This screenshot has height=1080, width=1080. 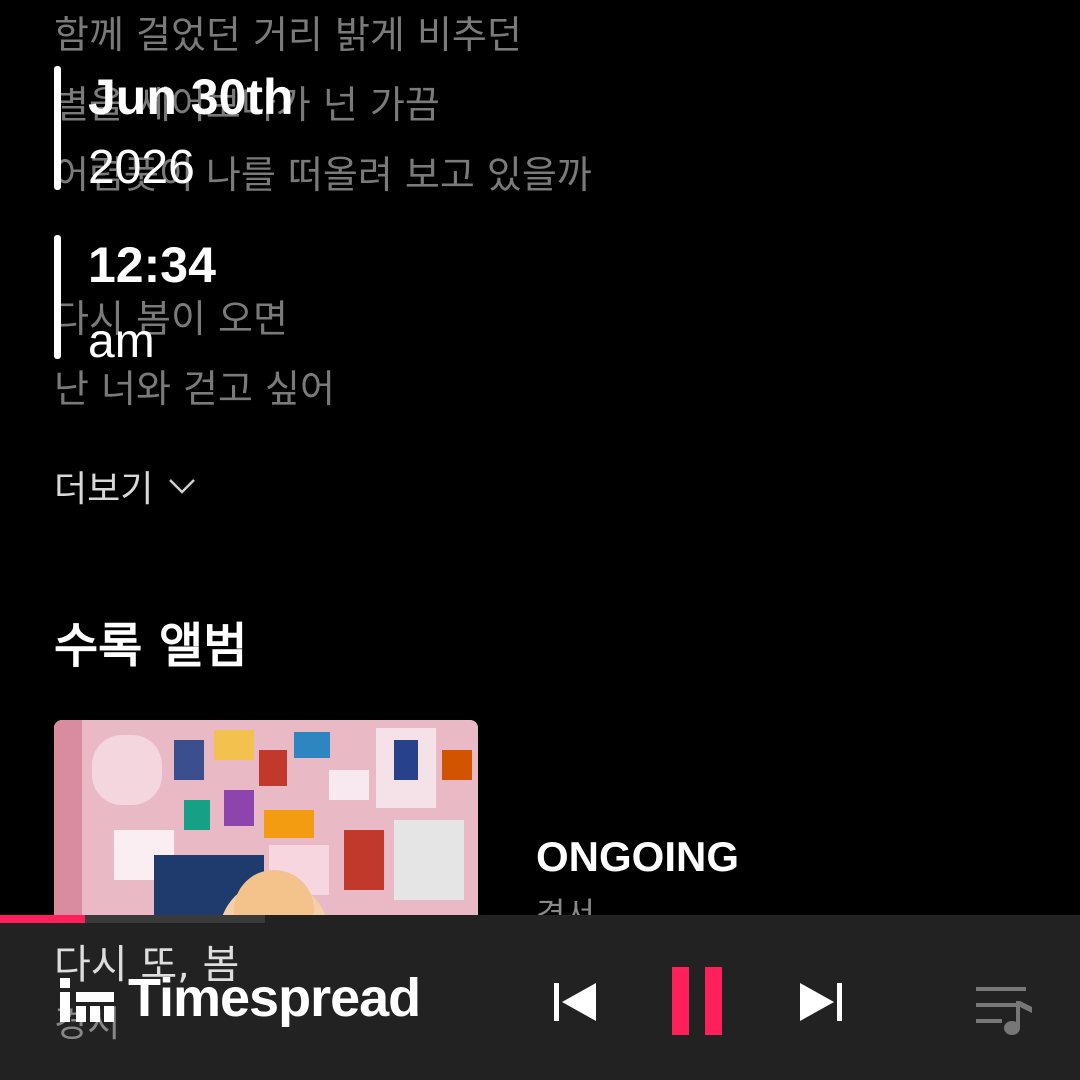 What do you see at coordinates (87, 1000) in the screenshot?
I see `timespread-logo-icon` at bounding box center [87, 1000].